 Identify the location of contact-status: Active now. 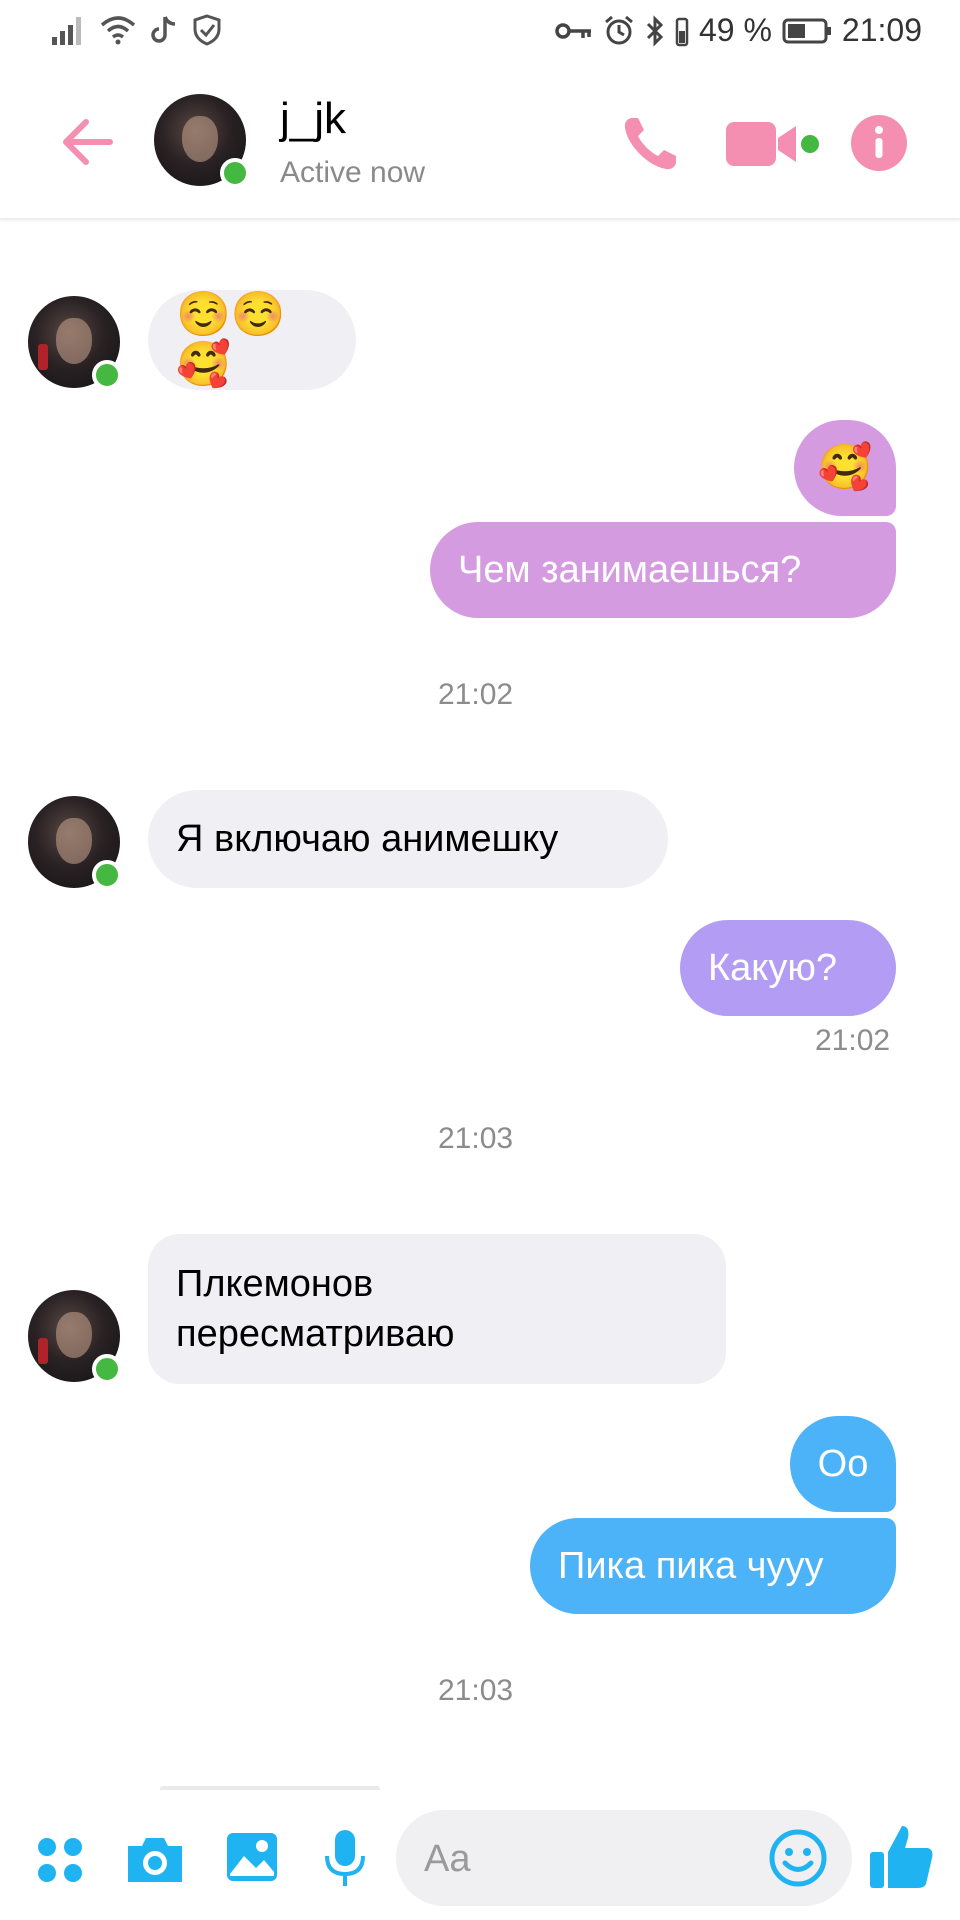
(353, 172).